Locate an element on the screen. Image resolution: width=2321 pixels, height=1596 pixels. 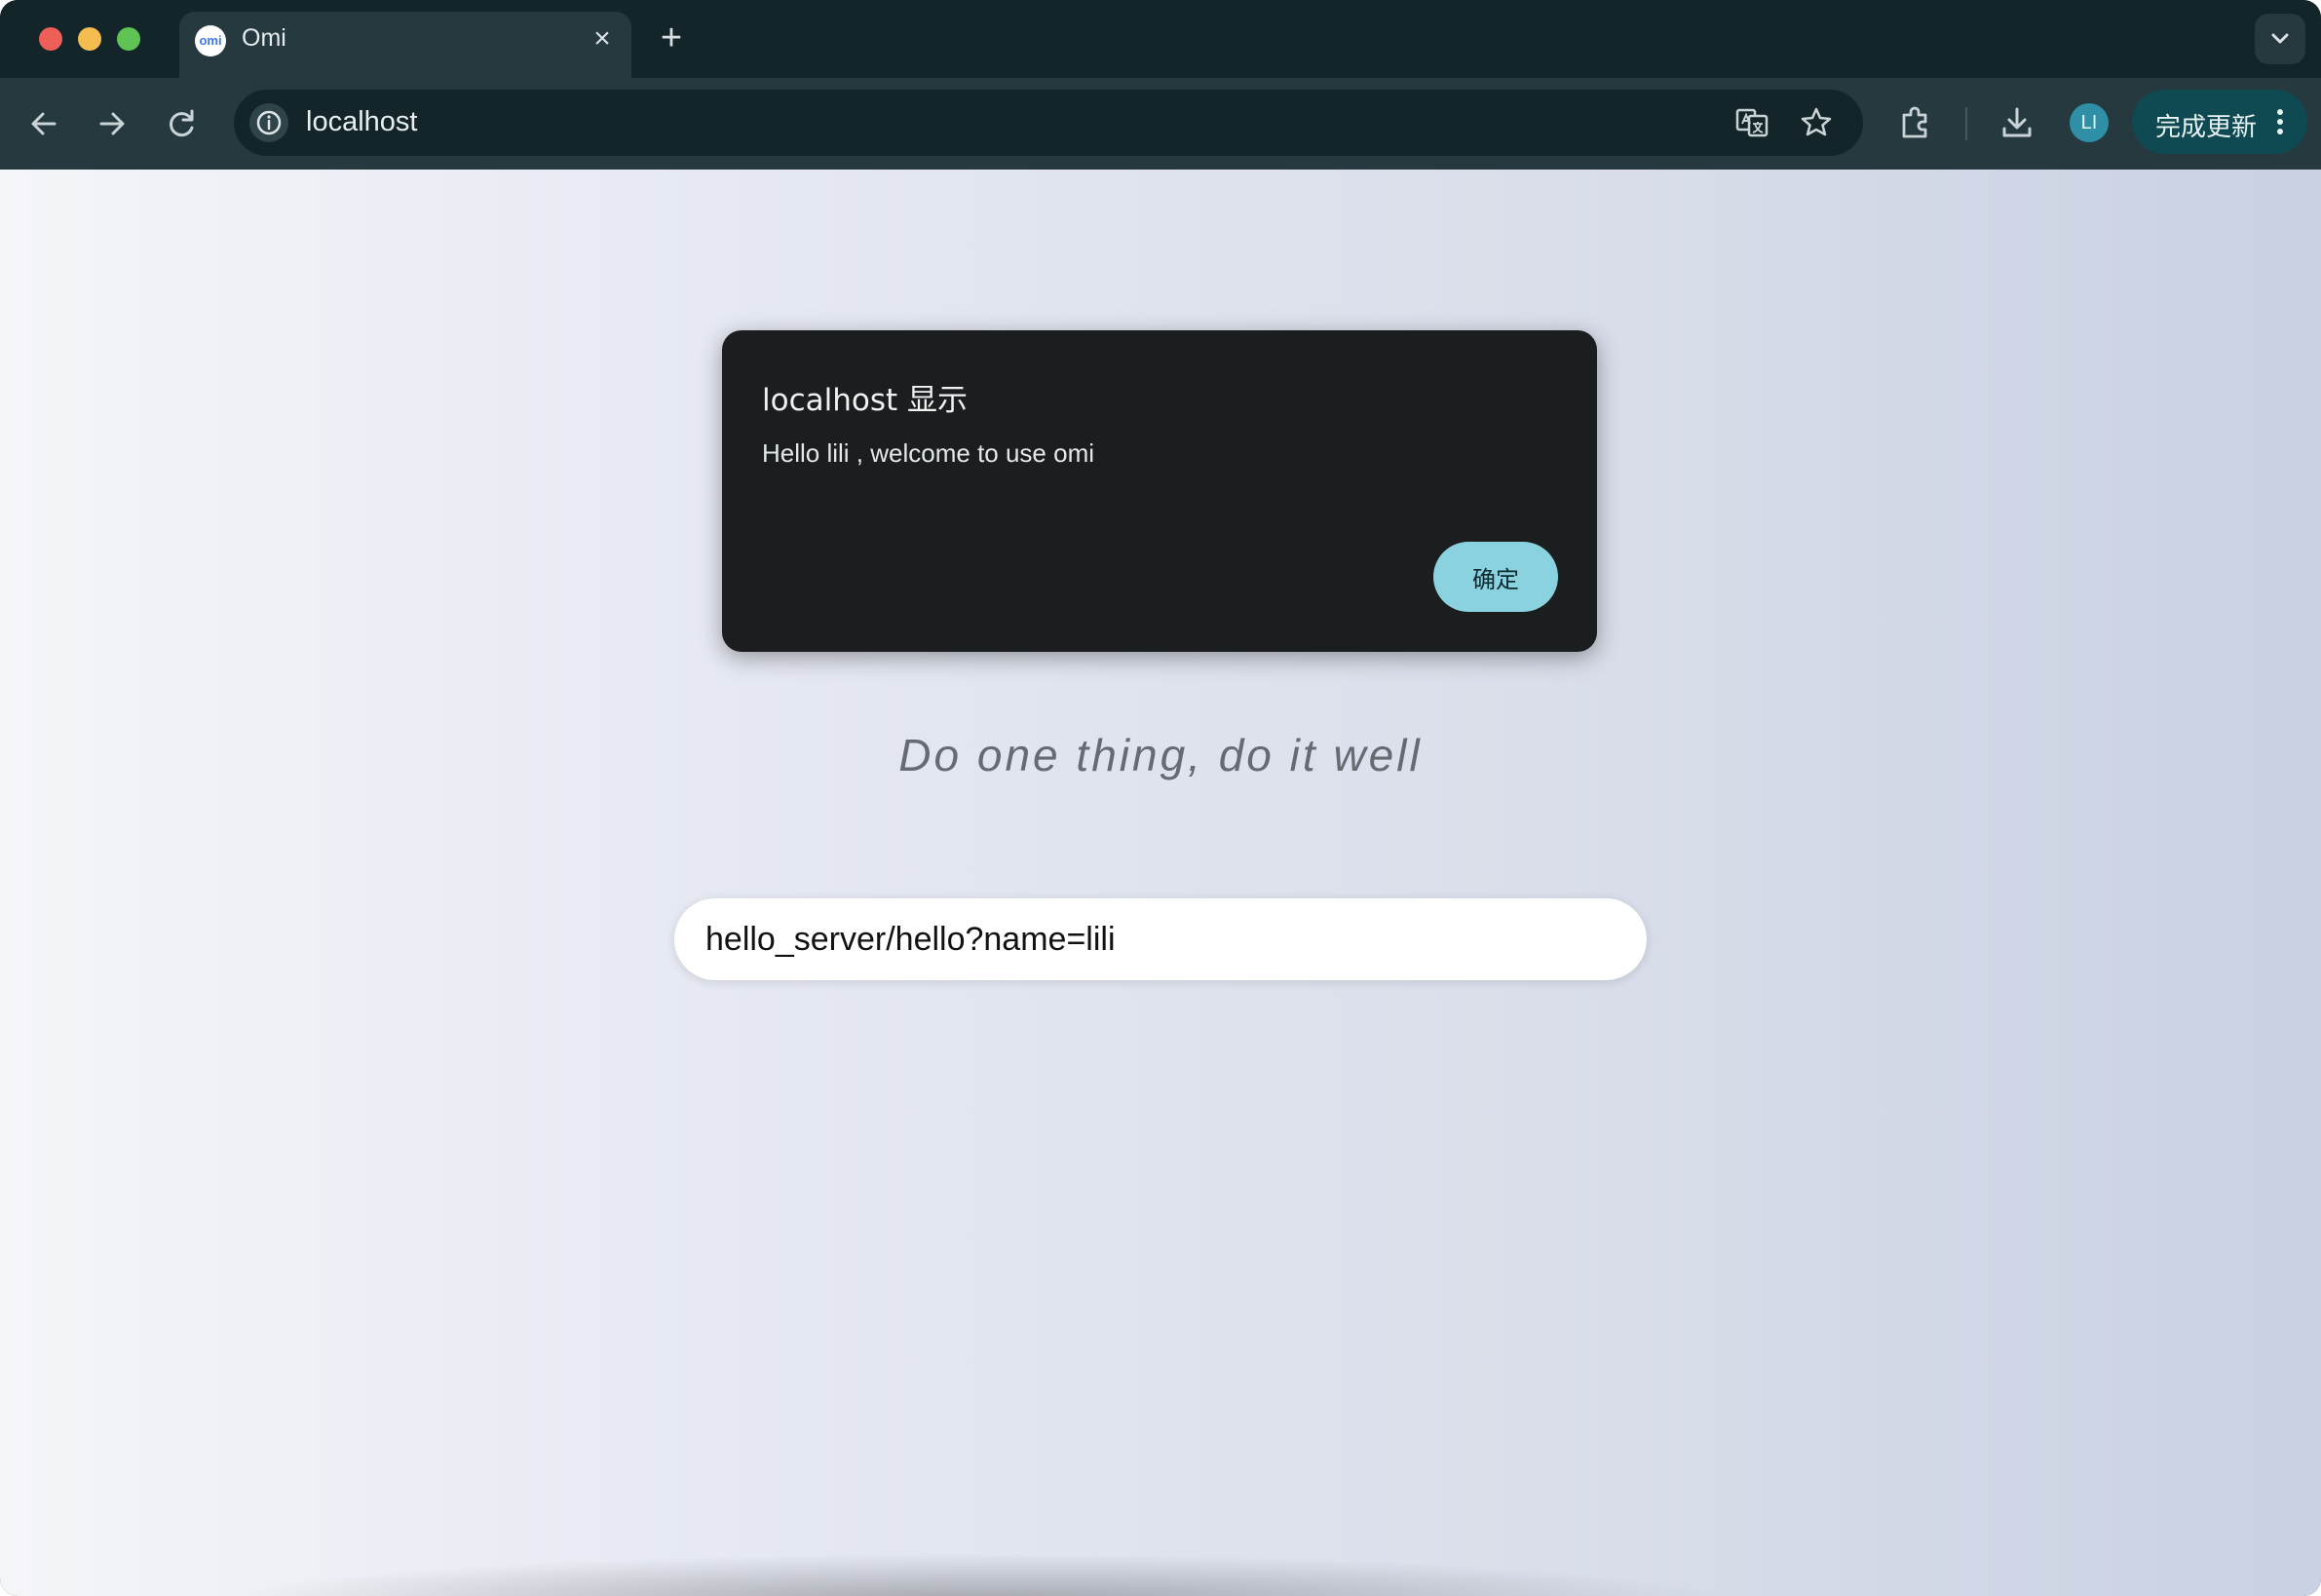
toolbar-separator is located at coordinates (1966, 124).